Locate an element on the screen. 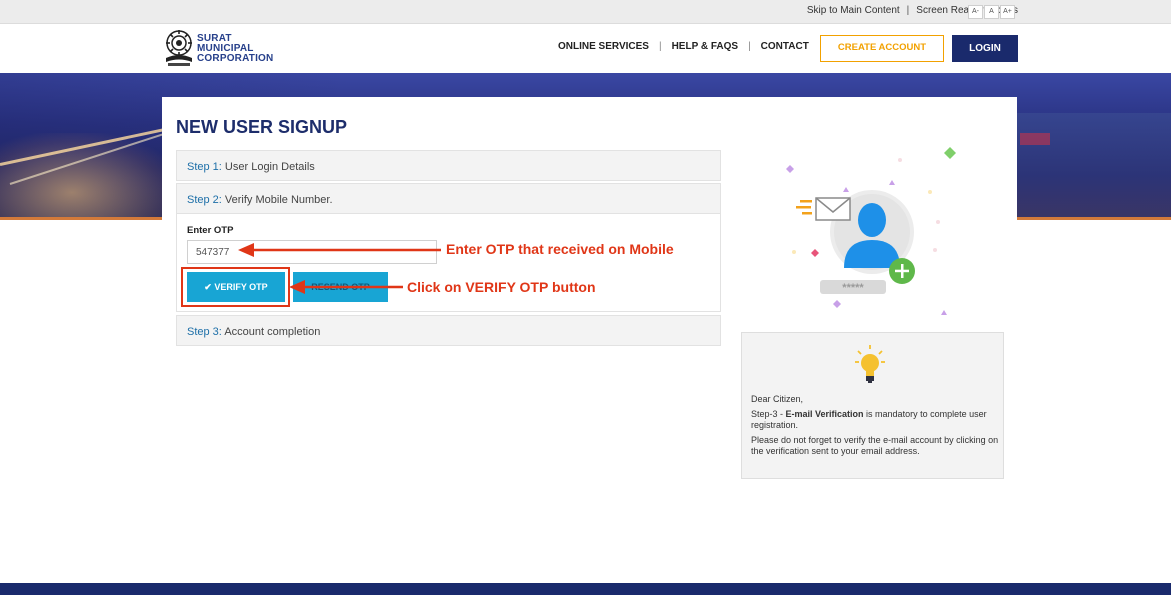 The image size is (1171, 595). font-decrease-button: A- is located at coordinates (975, 12).